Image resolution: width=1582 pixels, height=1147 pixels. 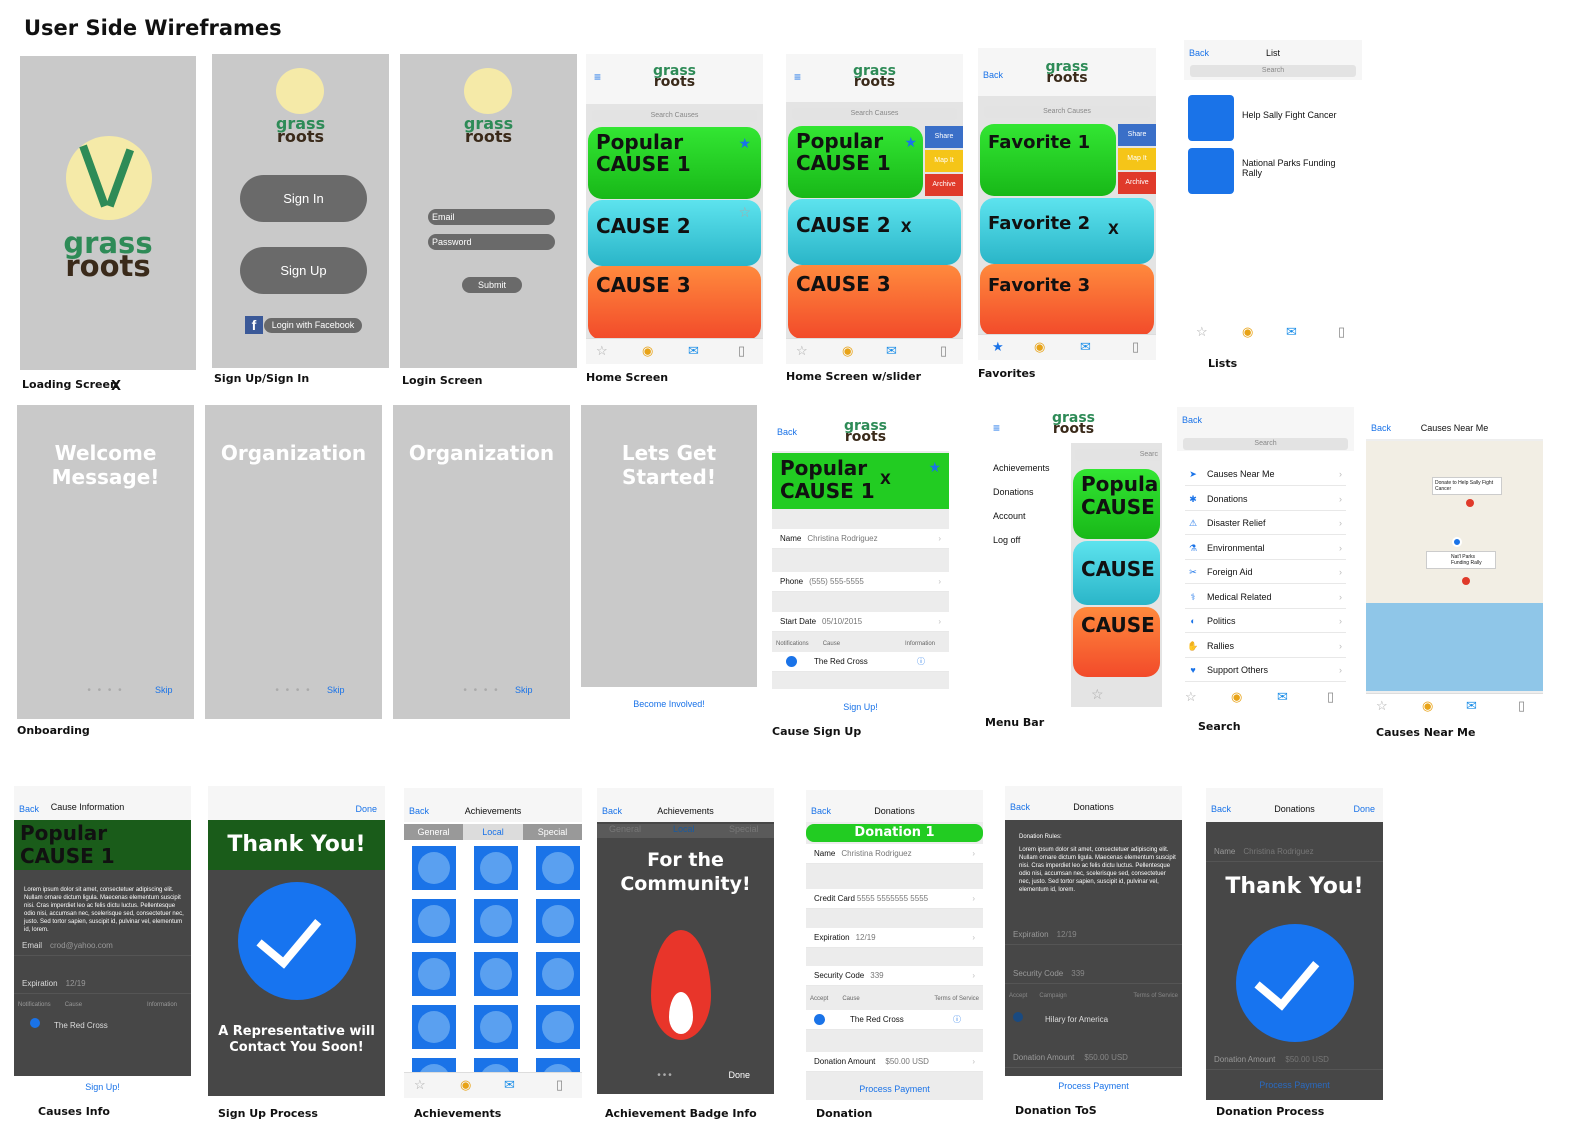 I want to click on category-item: ♥ Support Others ›, so click(x=1265, y=670).